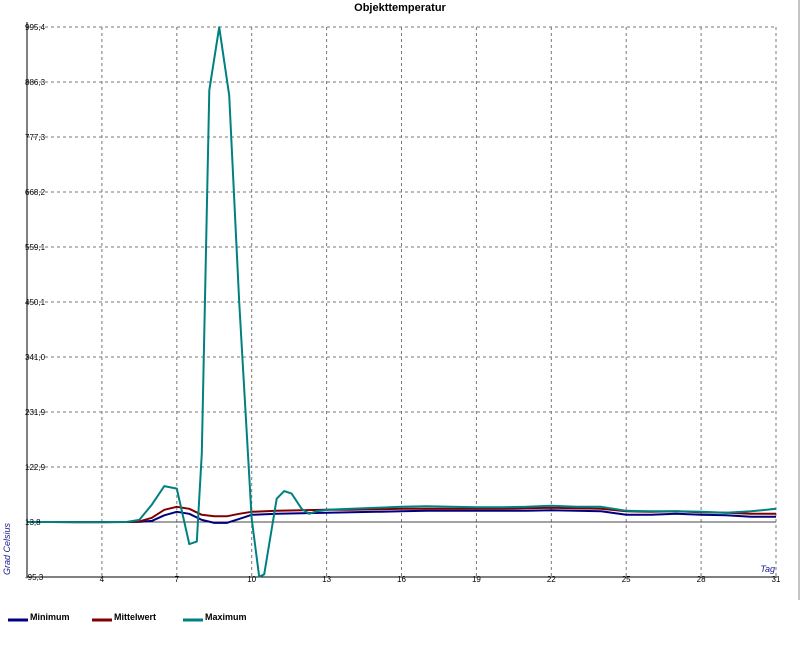 The height and width of the screenshot is (650, 800). Describe the element at coordinates (33, 522) in the screenshot. I see `y-tick-label: 13,8` at that location.